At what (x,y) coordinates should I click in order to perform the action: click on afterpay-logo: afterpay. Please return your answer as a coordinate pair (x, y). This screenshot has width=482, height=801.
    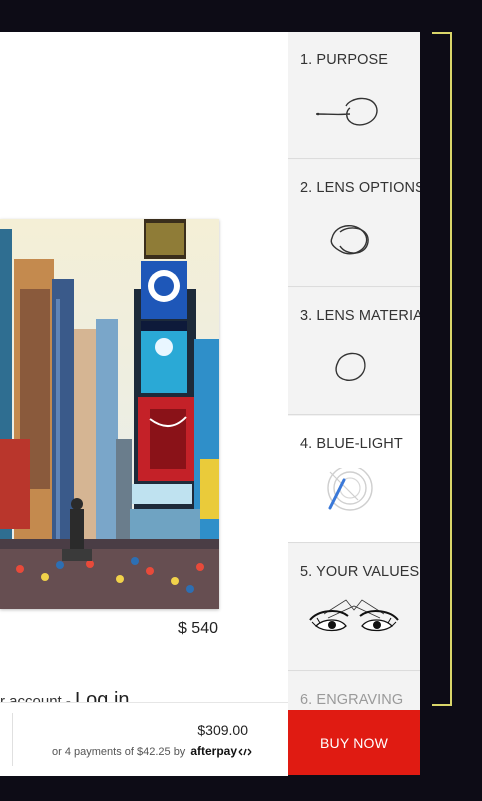
    Looking at the image, I should click on (221, 751).